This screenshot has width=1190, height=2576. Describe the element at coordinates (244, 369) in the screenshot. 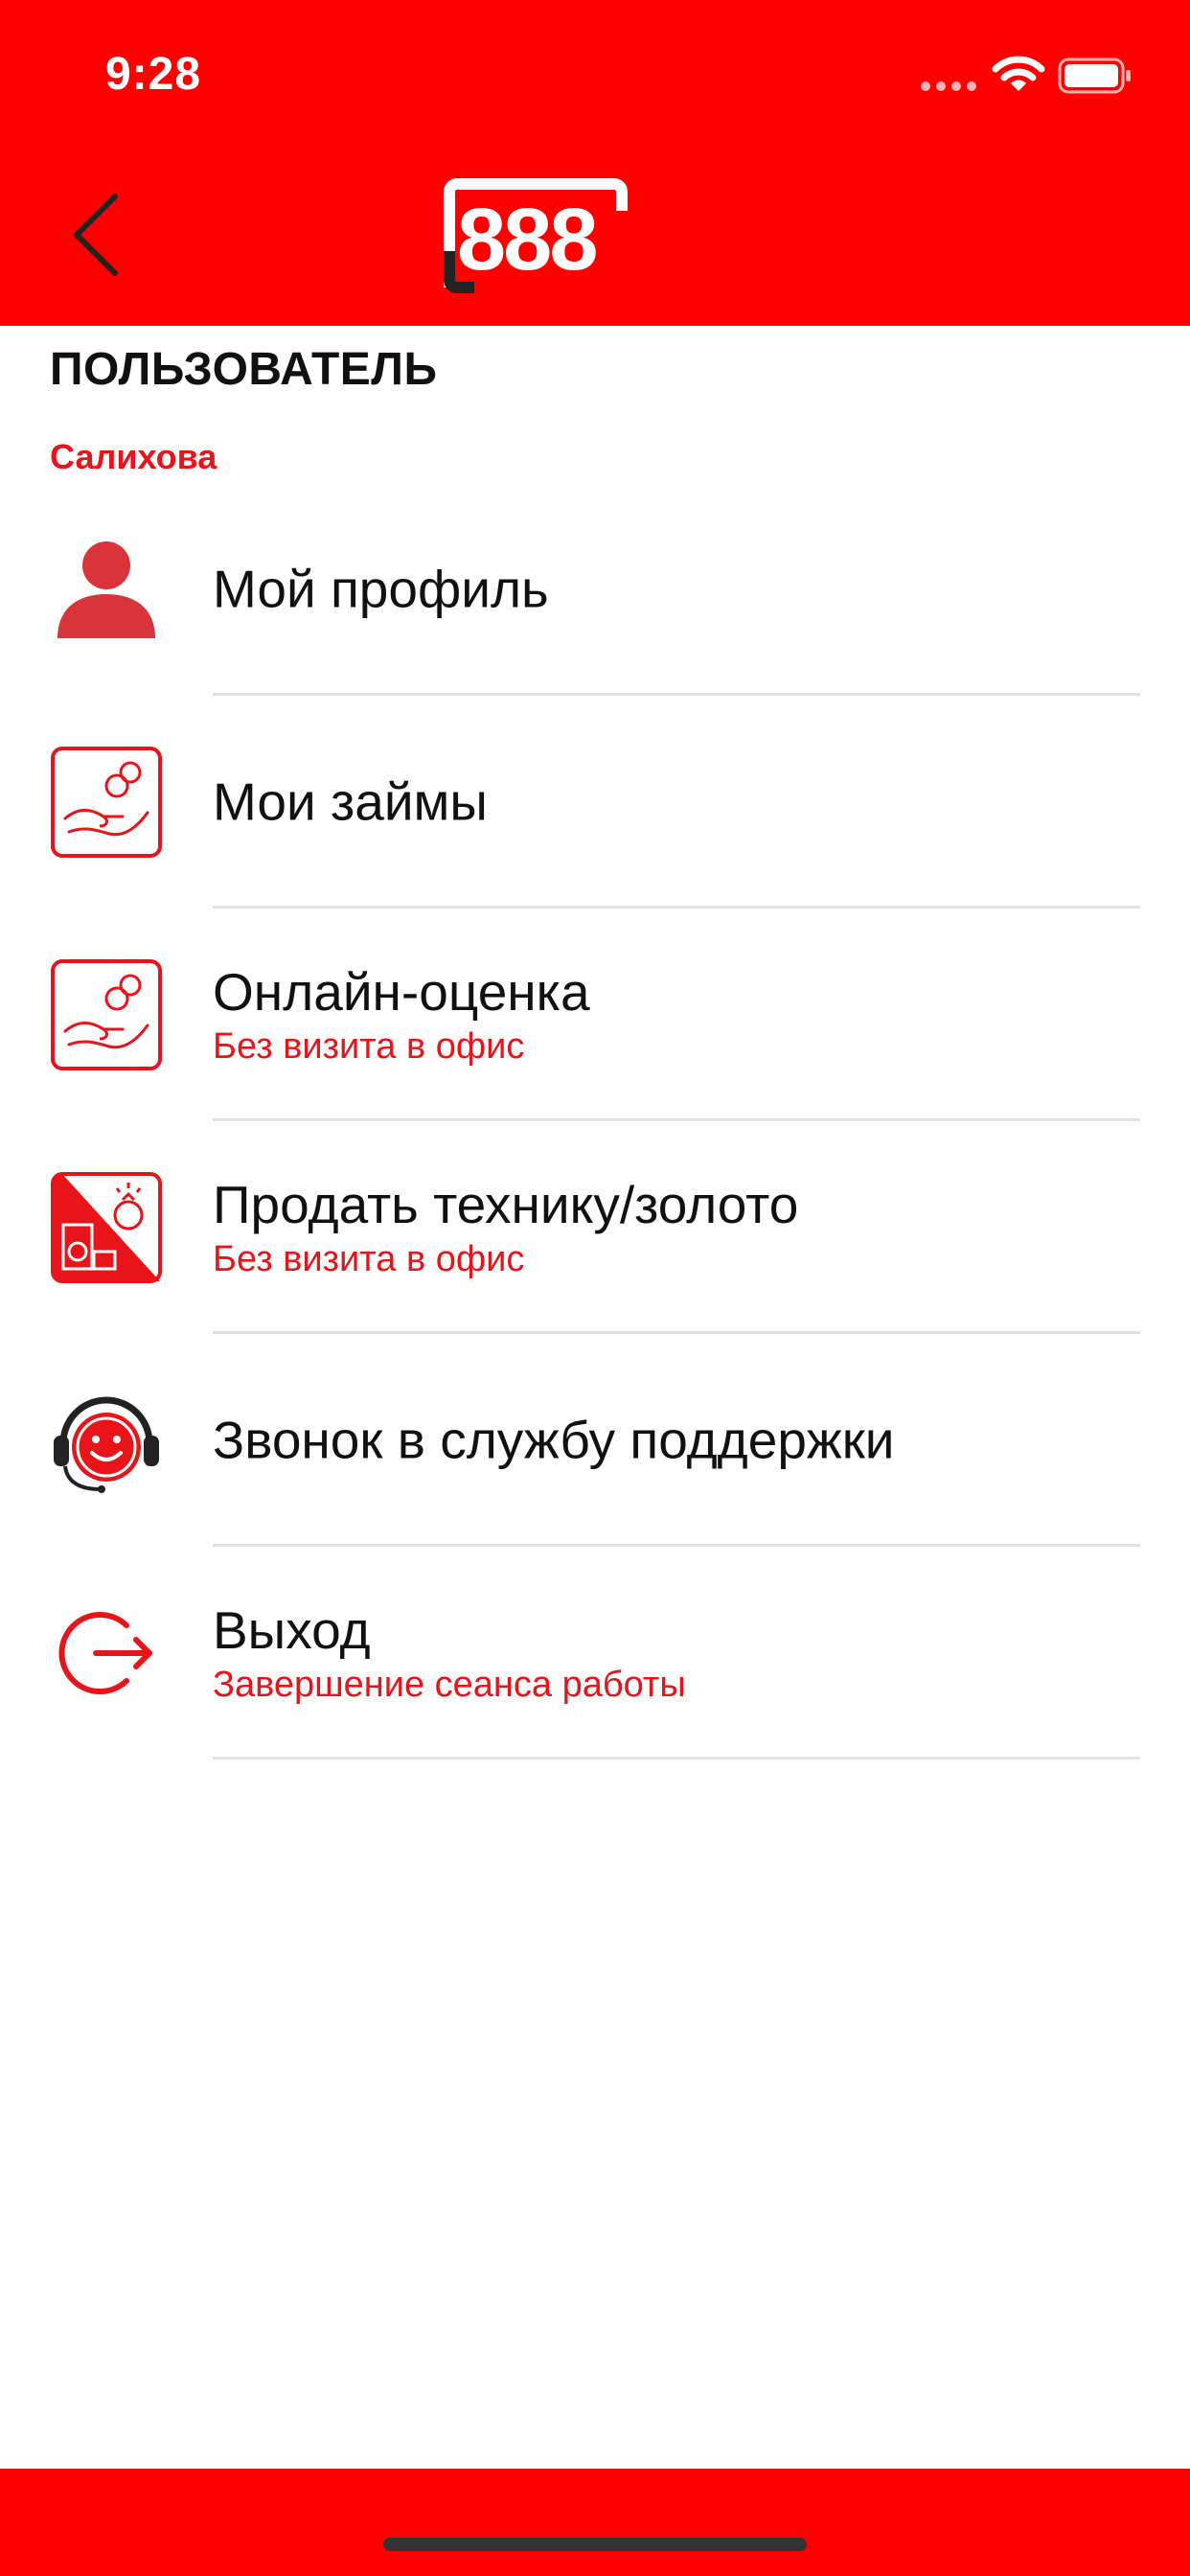

I see `section-title: ПОЛЬЗОВАТЕЛЬ` at that location.